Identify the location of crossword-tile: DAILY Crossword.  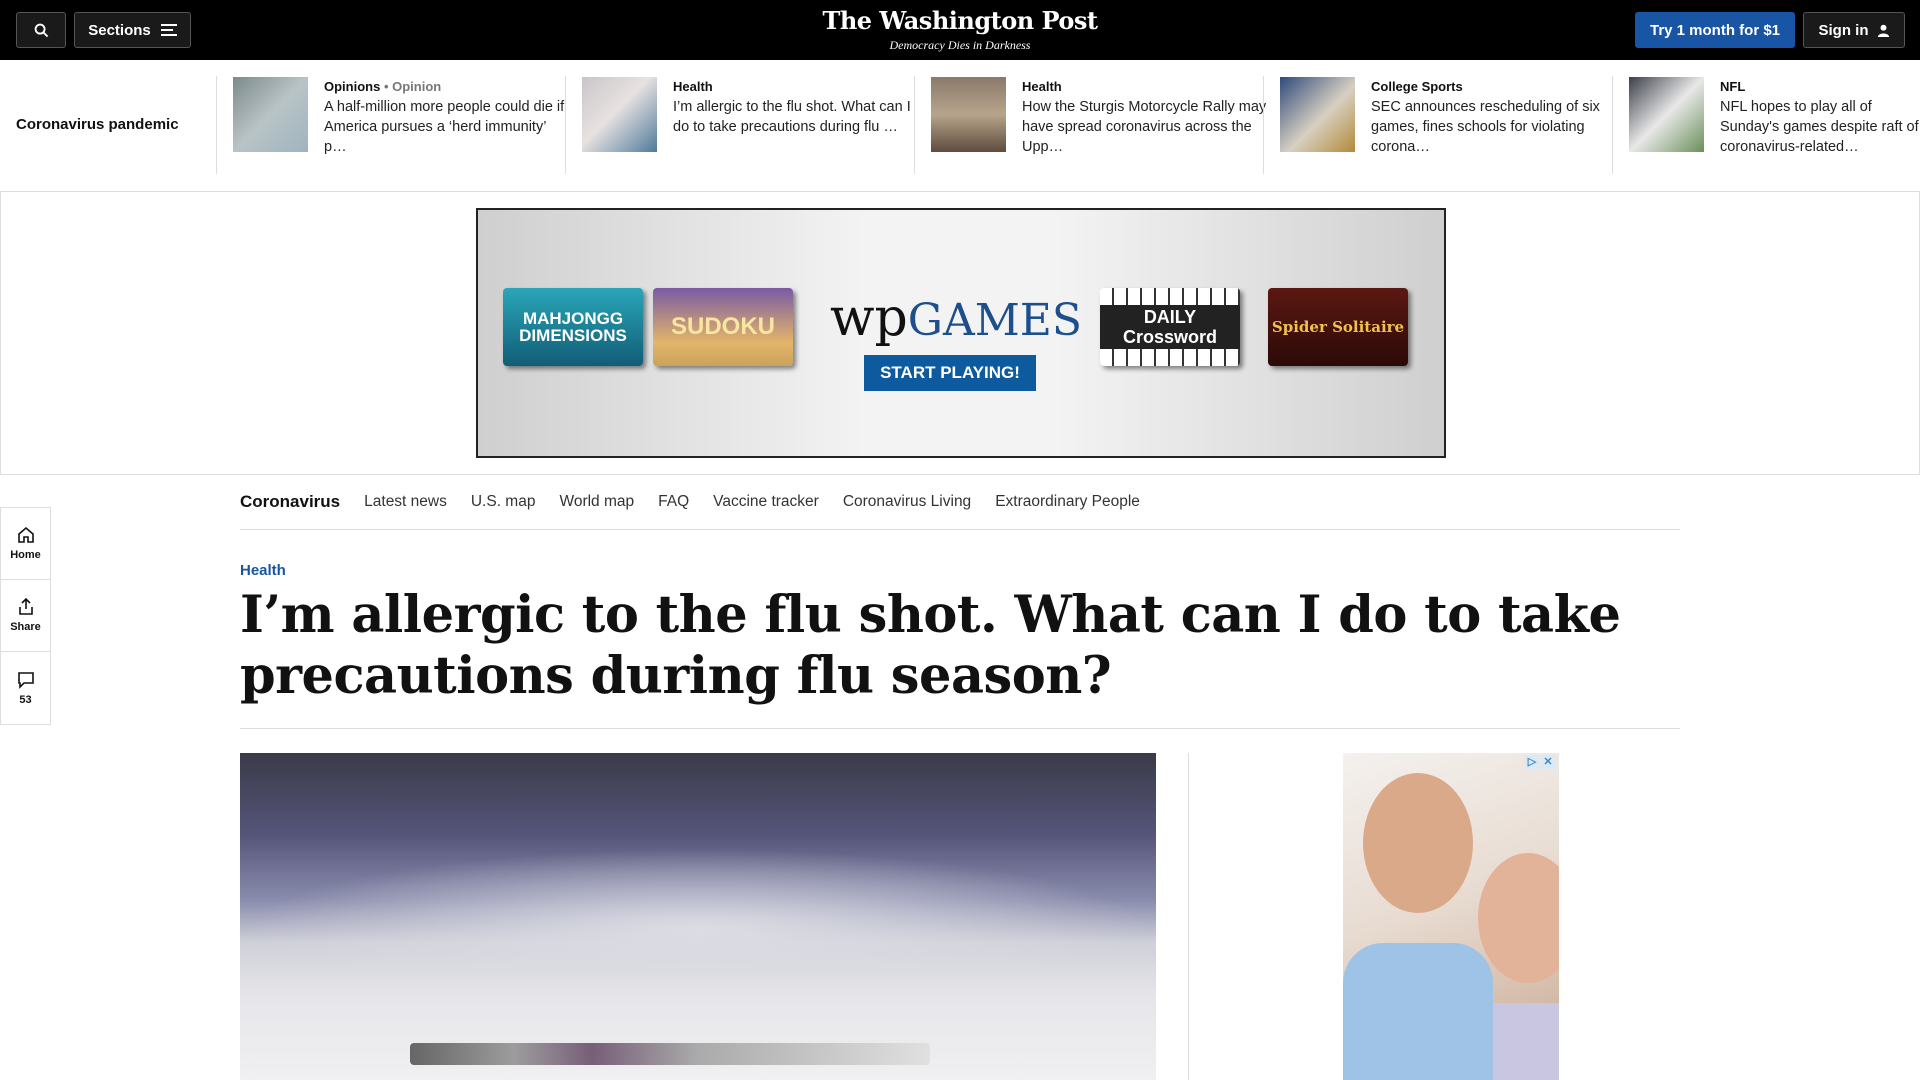
(1170, 327).